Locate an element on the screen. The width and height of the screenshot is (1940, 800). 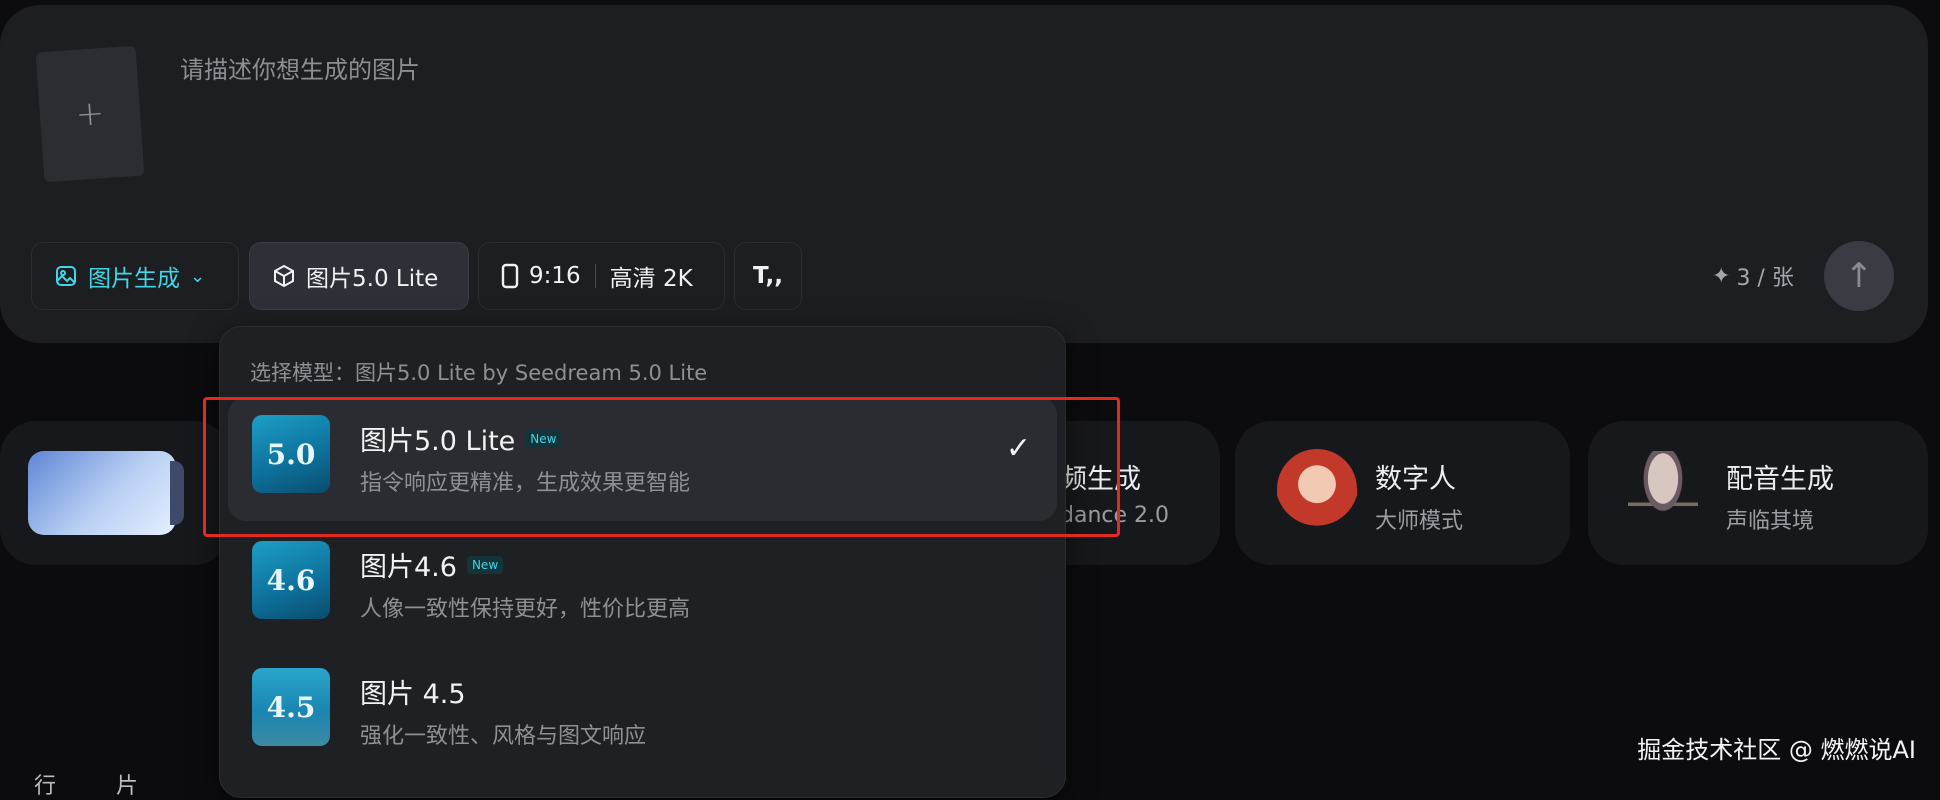
model-name: 图片5.0 Lite is located at coordinates (438, 441).